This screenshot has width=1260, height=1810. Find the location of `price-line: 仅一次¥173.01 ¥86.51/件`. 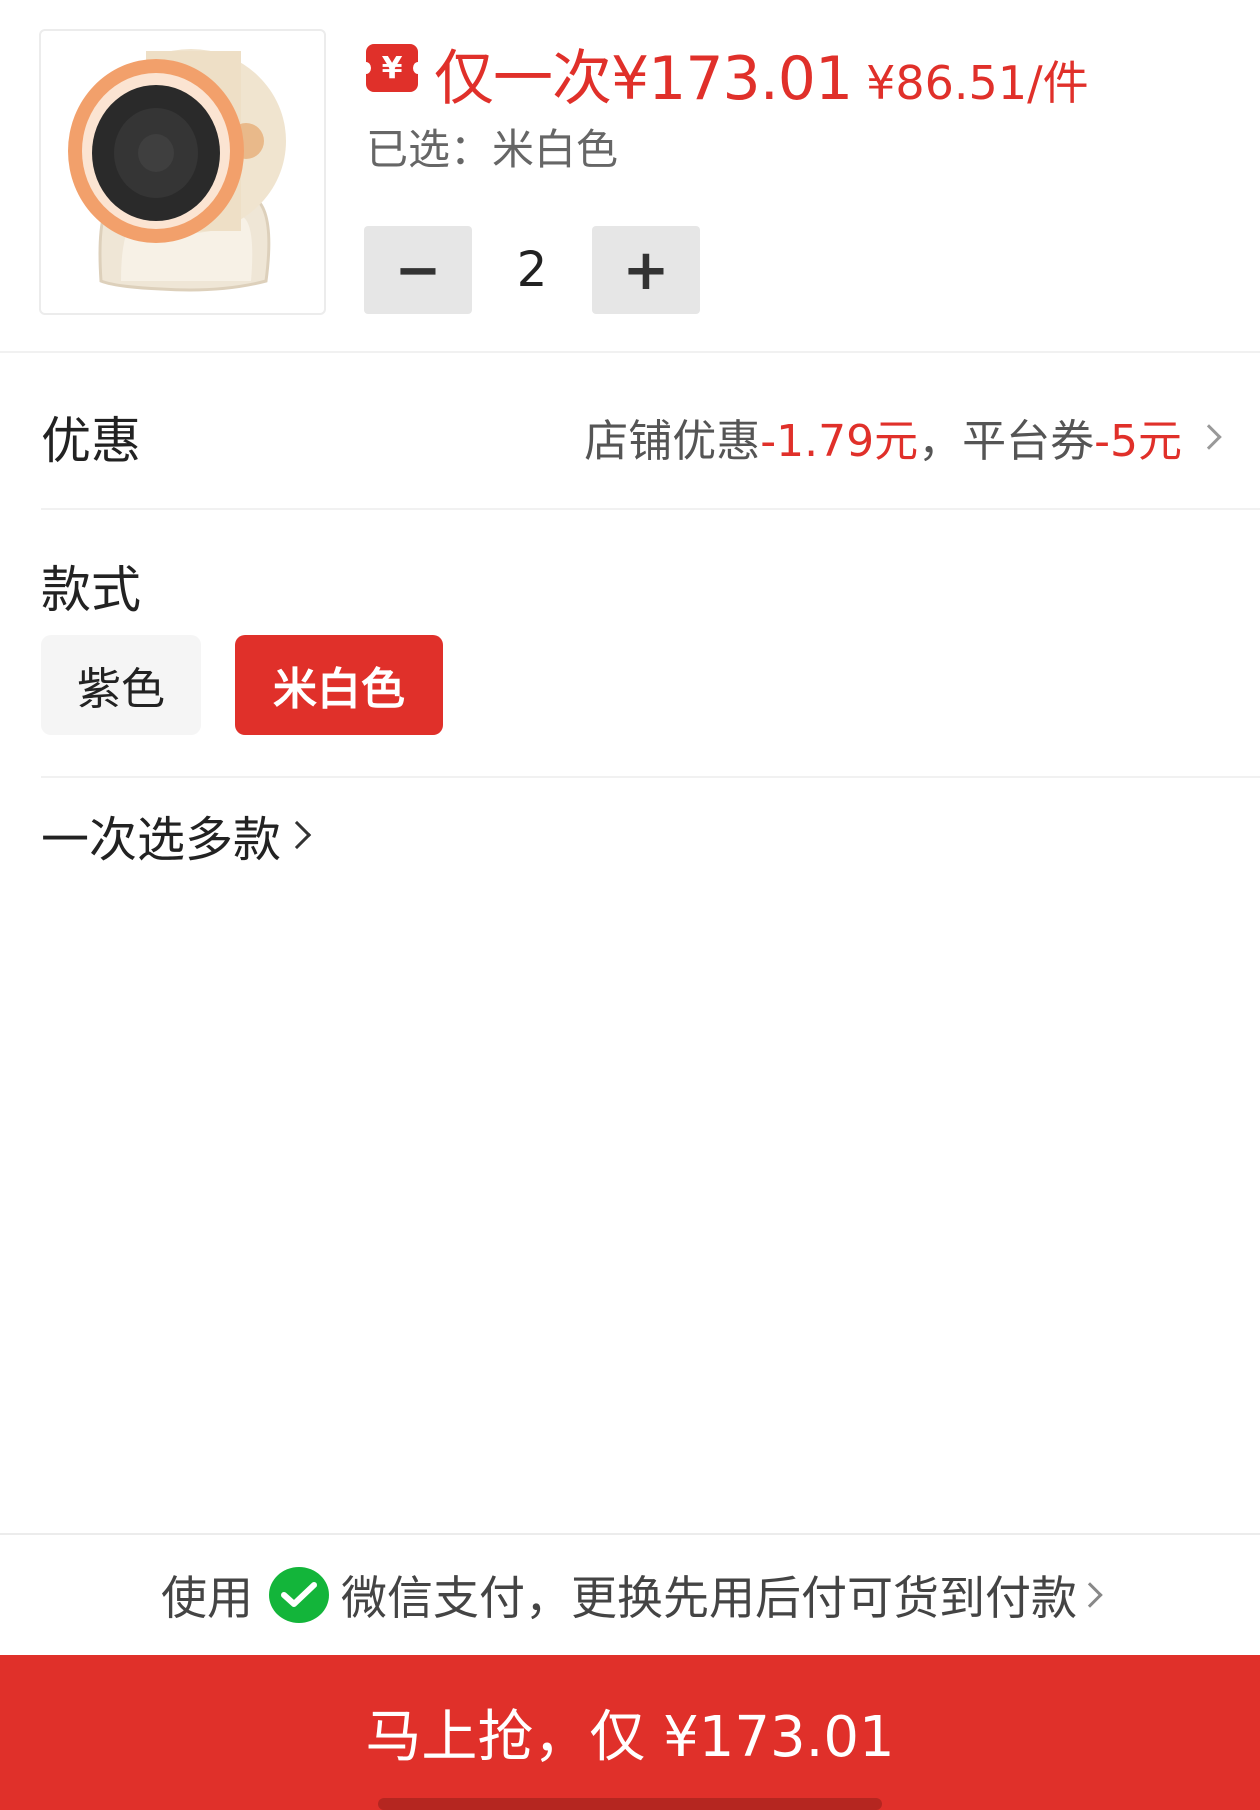

price-line: 仅一次¥173.01 ¥86.51/件 is located at coordinates (761, 72).